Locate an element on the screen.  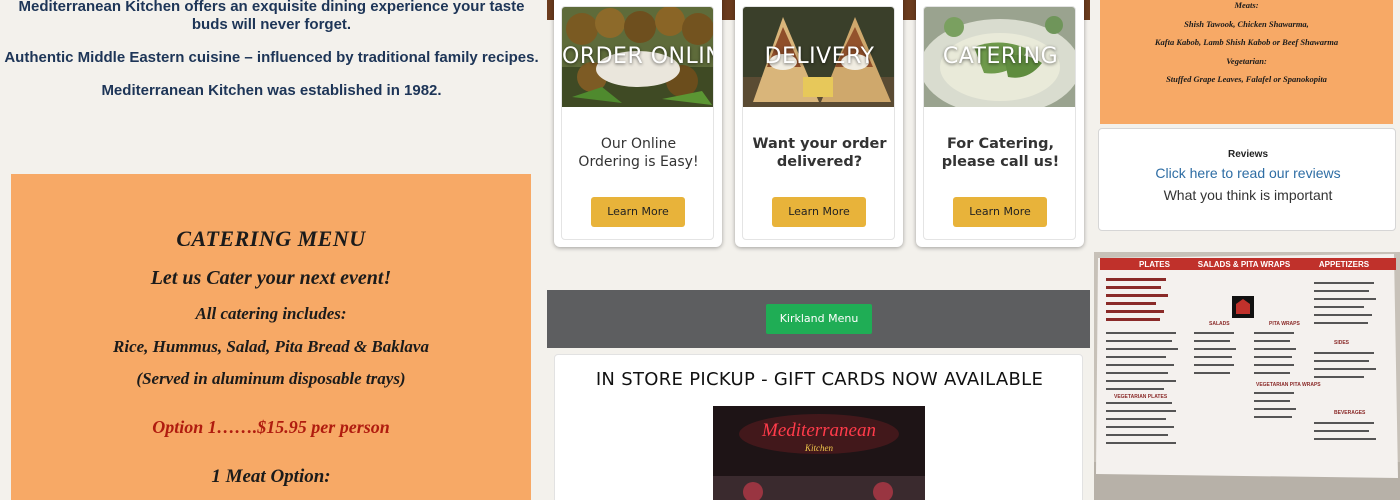
card-desc-line: delivered? is located at coordinates (819, 162).